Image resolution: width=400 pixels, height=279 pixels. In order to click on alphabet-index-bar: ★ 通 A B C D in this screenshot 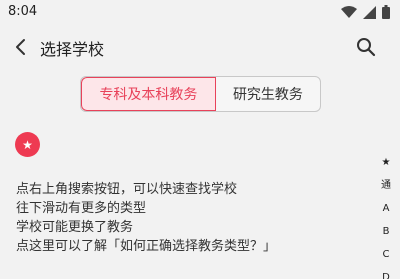, I will do `click(386, 215)`.